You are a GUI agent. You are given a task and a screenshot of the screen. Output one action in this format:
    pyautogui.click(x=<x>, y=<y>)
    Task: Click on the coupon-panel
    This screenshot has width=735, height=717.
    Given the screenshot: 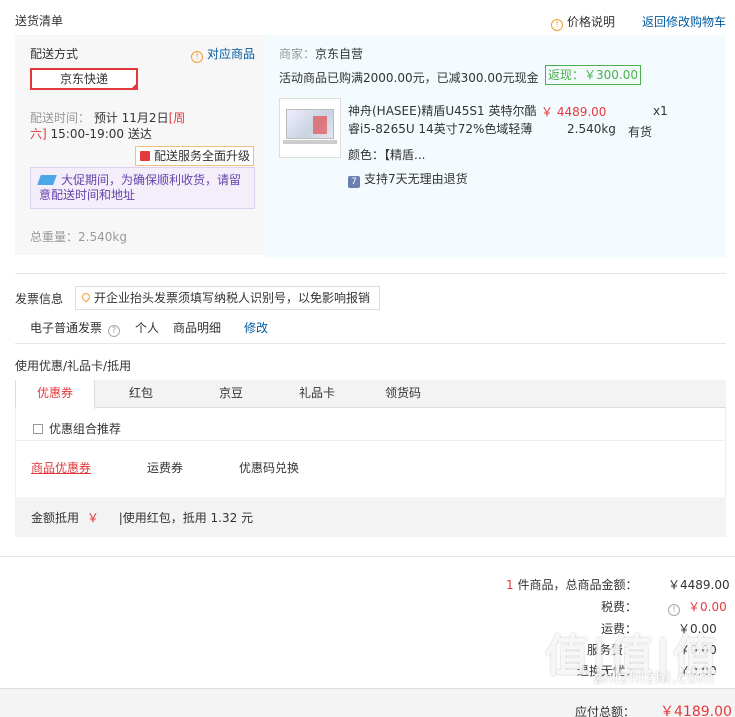 What is the action you would take?
    pyautogui.click(x=370, y=452)
    